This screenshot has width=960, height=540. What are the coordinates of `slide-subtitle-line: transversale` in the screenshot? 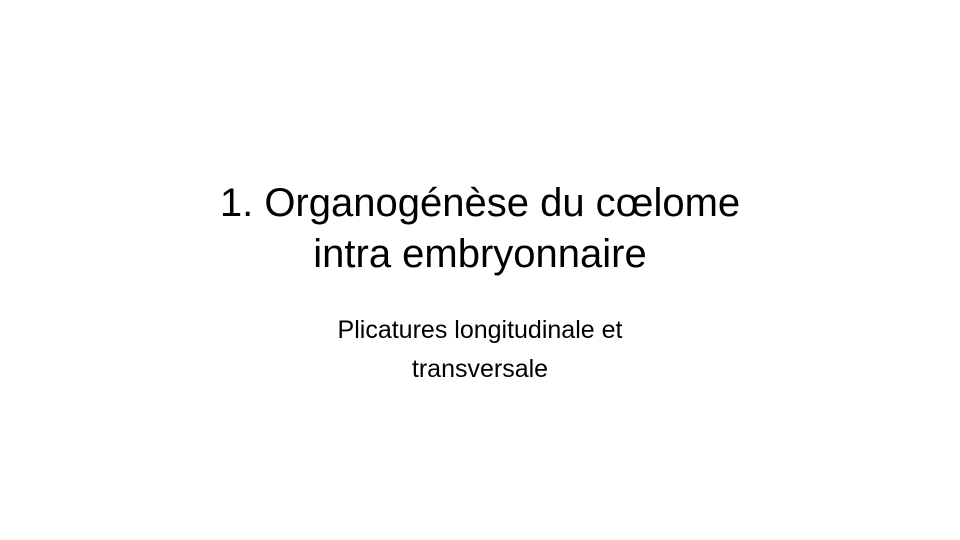 It's located at (480, 369).